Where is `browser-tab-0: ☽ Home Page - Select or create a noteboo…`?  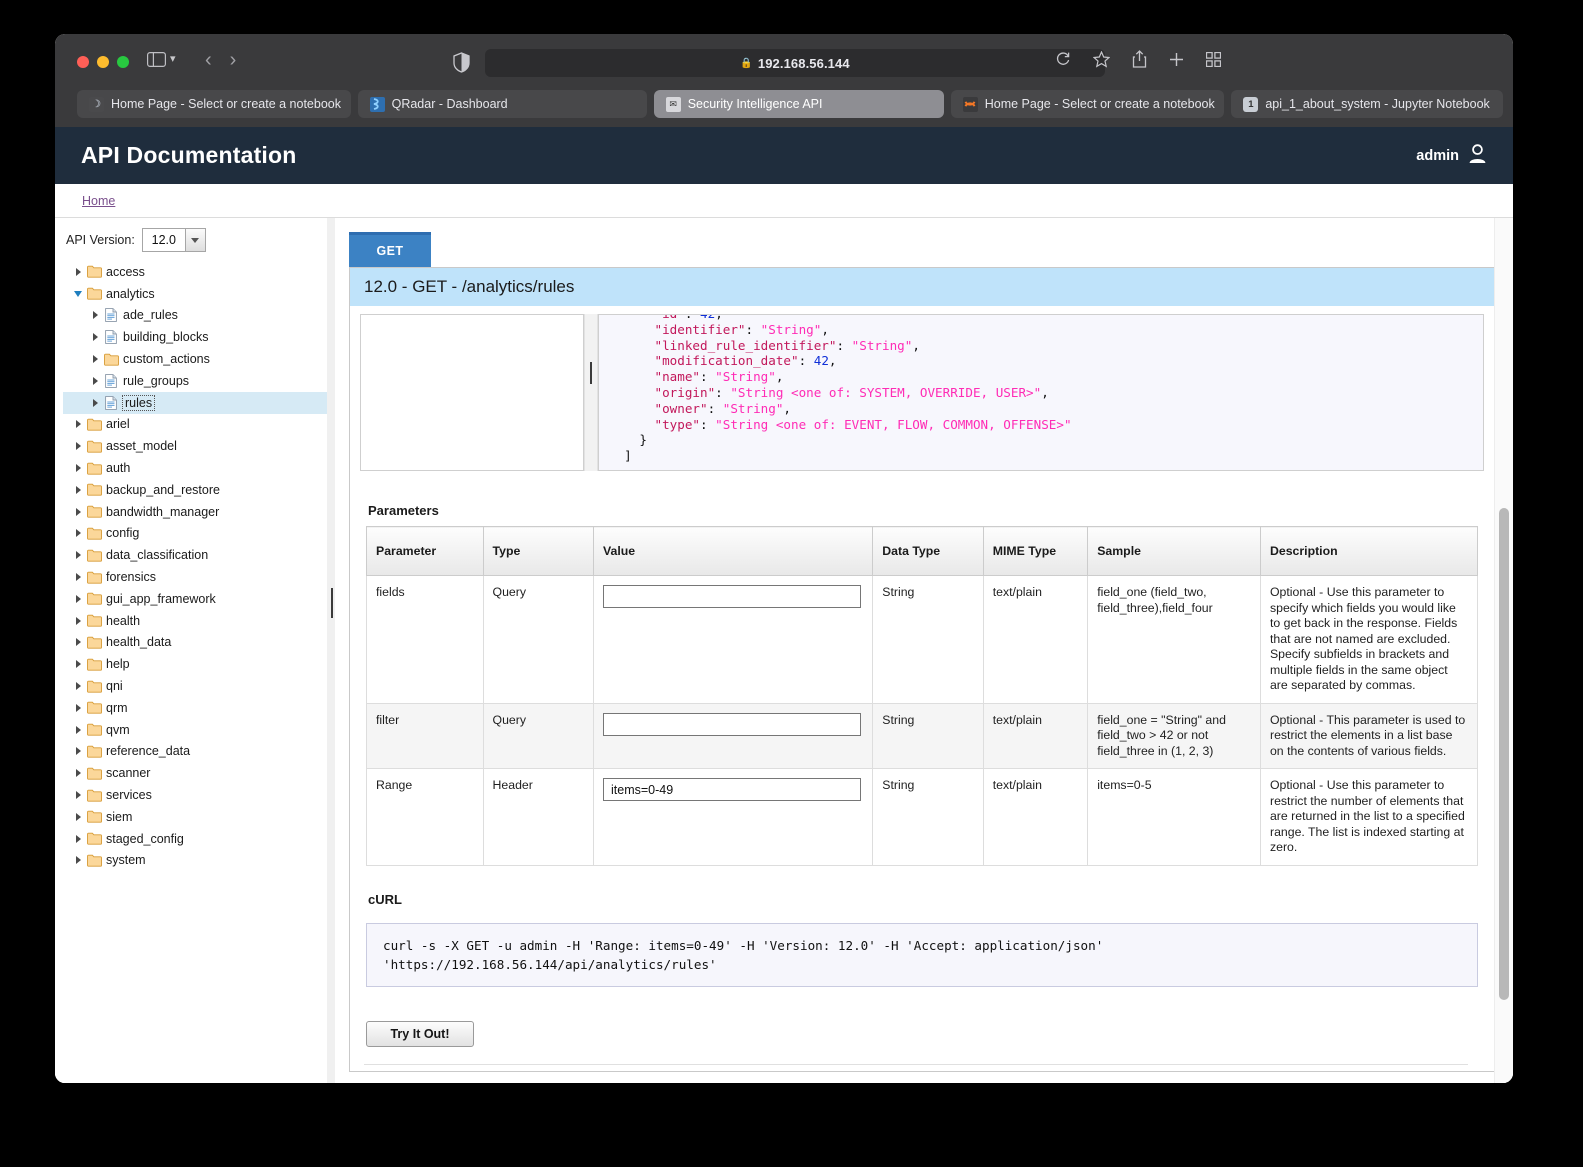 browser-tab-0: ☽ Home Page - Select or create a noteboo… is located at coordinates (214, 104).